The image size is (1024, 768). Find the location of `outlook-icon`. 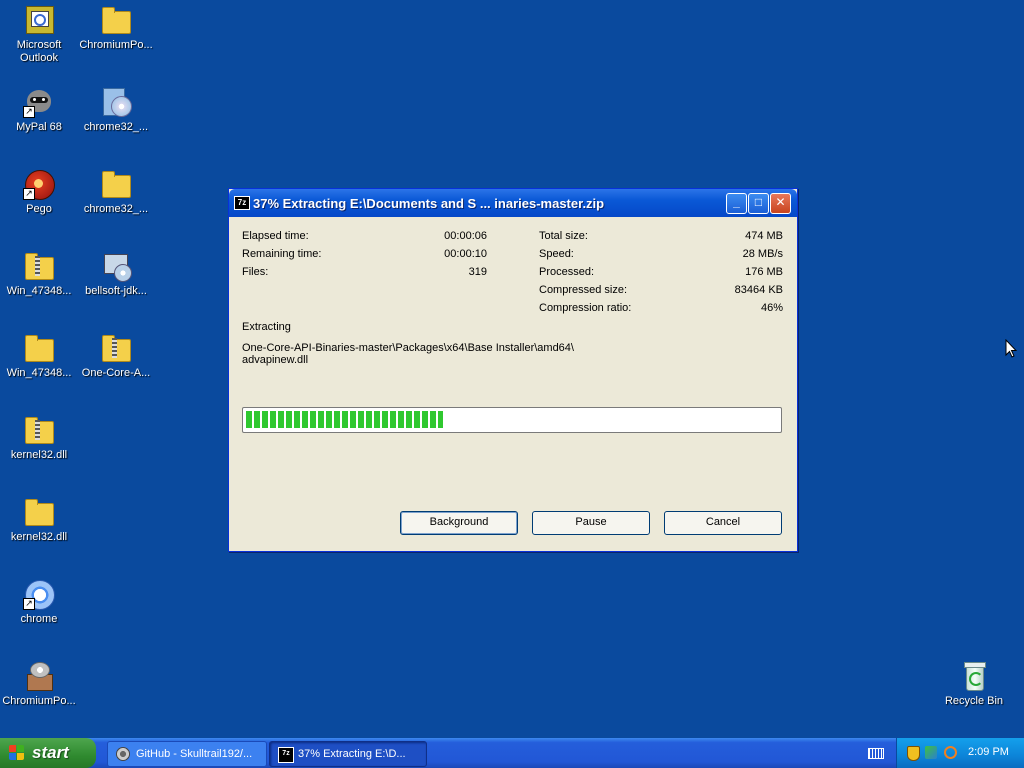

outlook-icon is located at coordinates (39, 20).